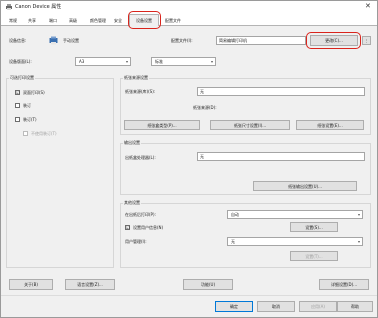  I want to click on output-tray-field: 无, so click(281, 156).